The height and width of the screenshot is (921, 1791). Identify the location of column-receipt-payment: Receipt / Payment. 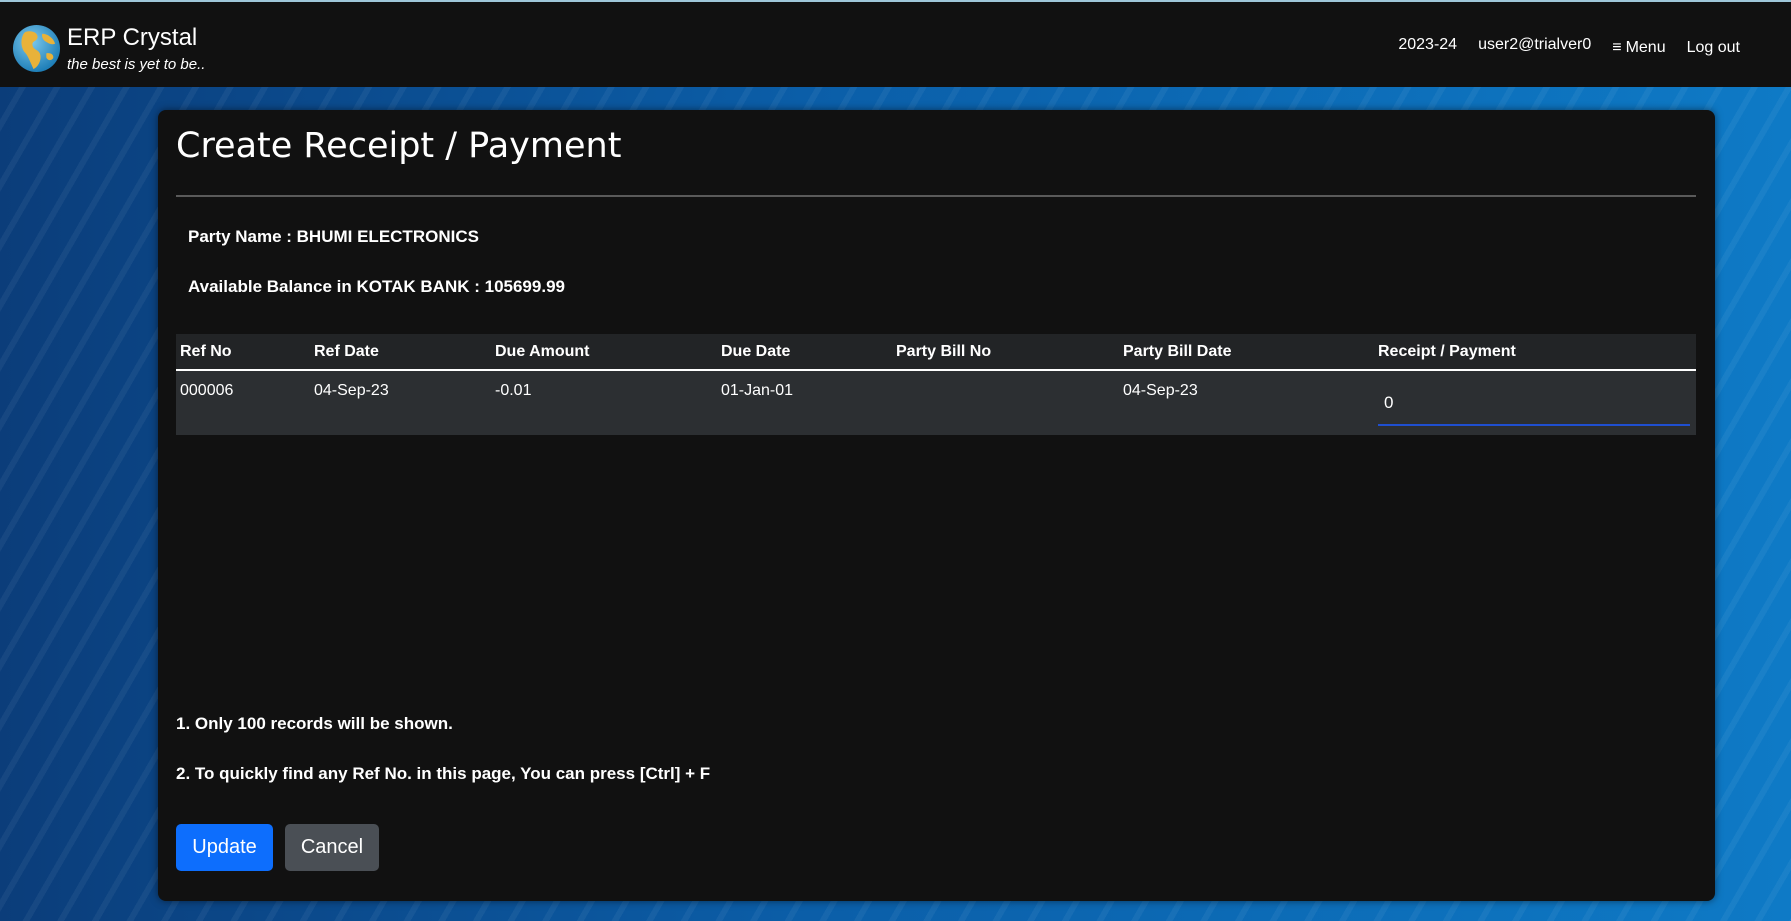
(1447, 351).